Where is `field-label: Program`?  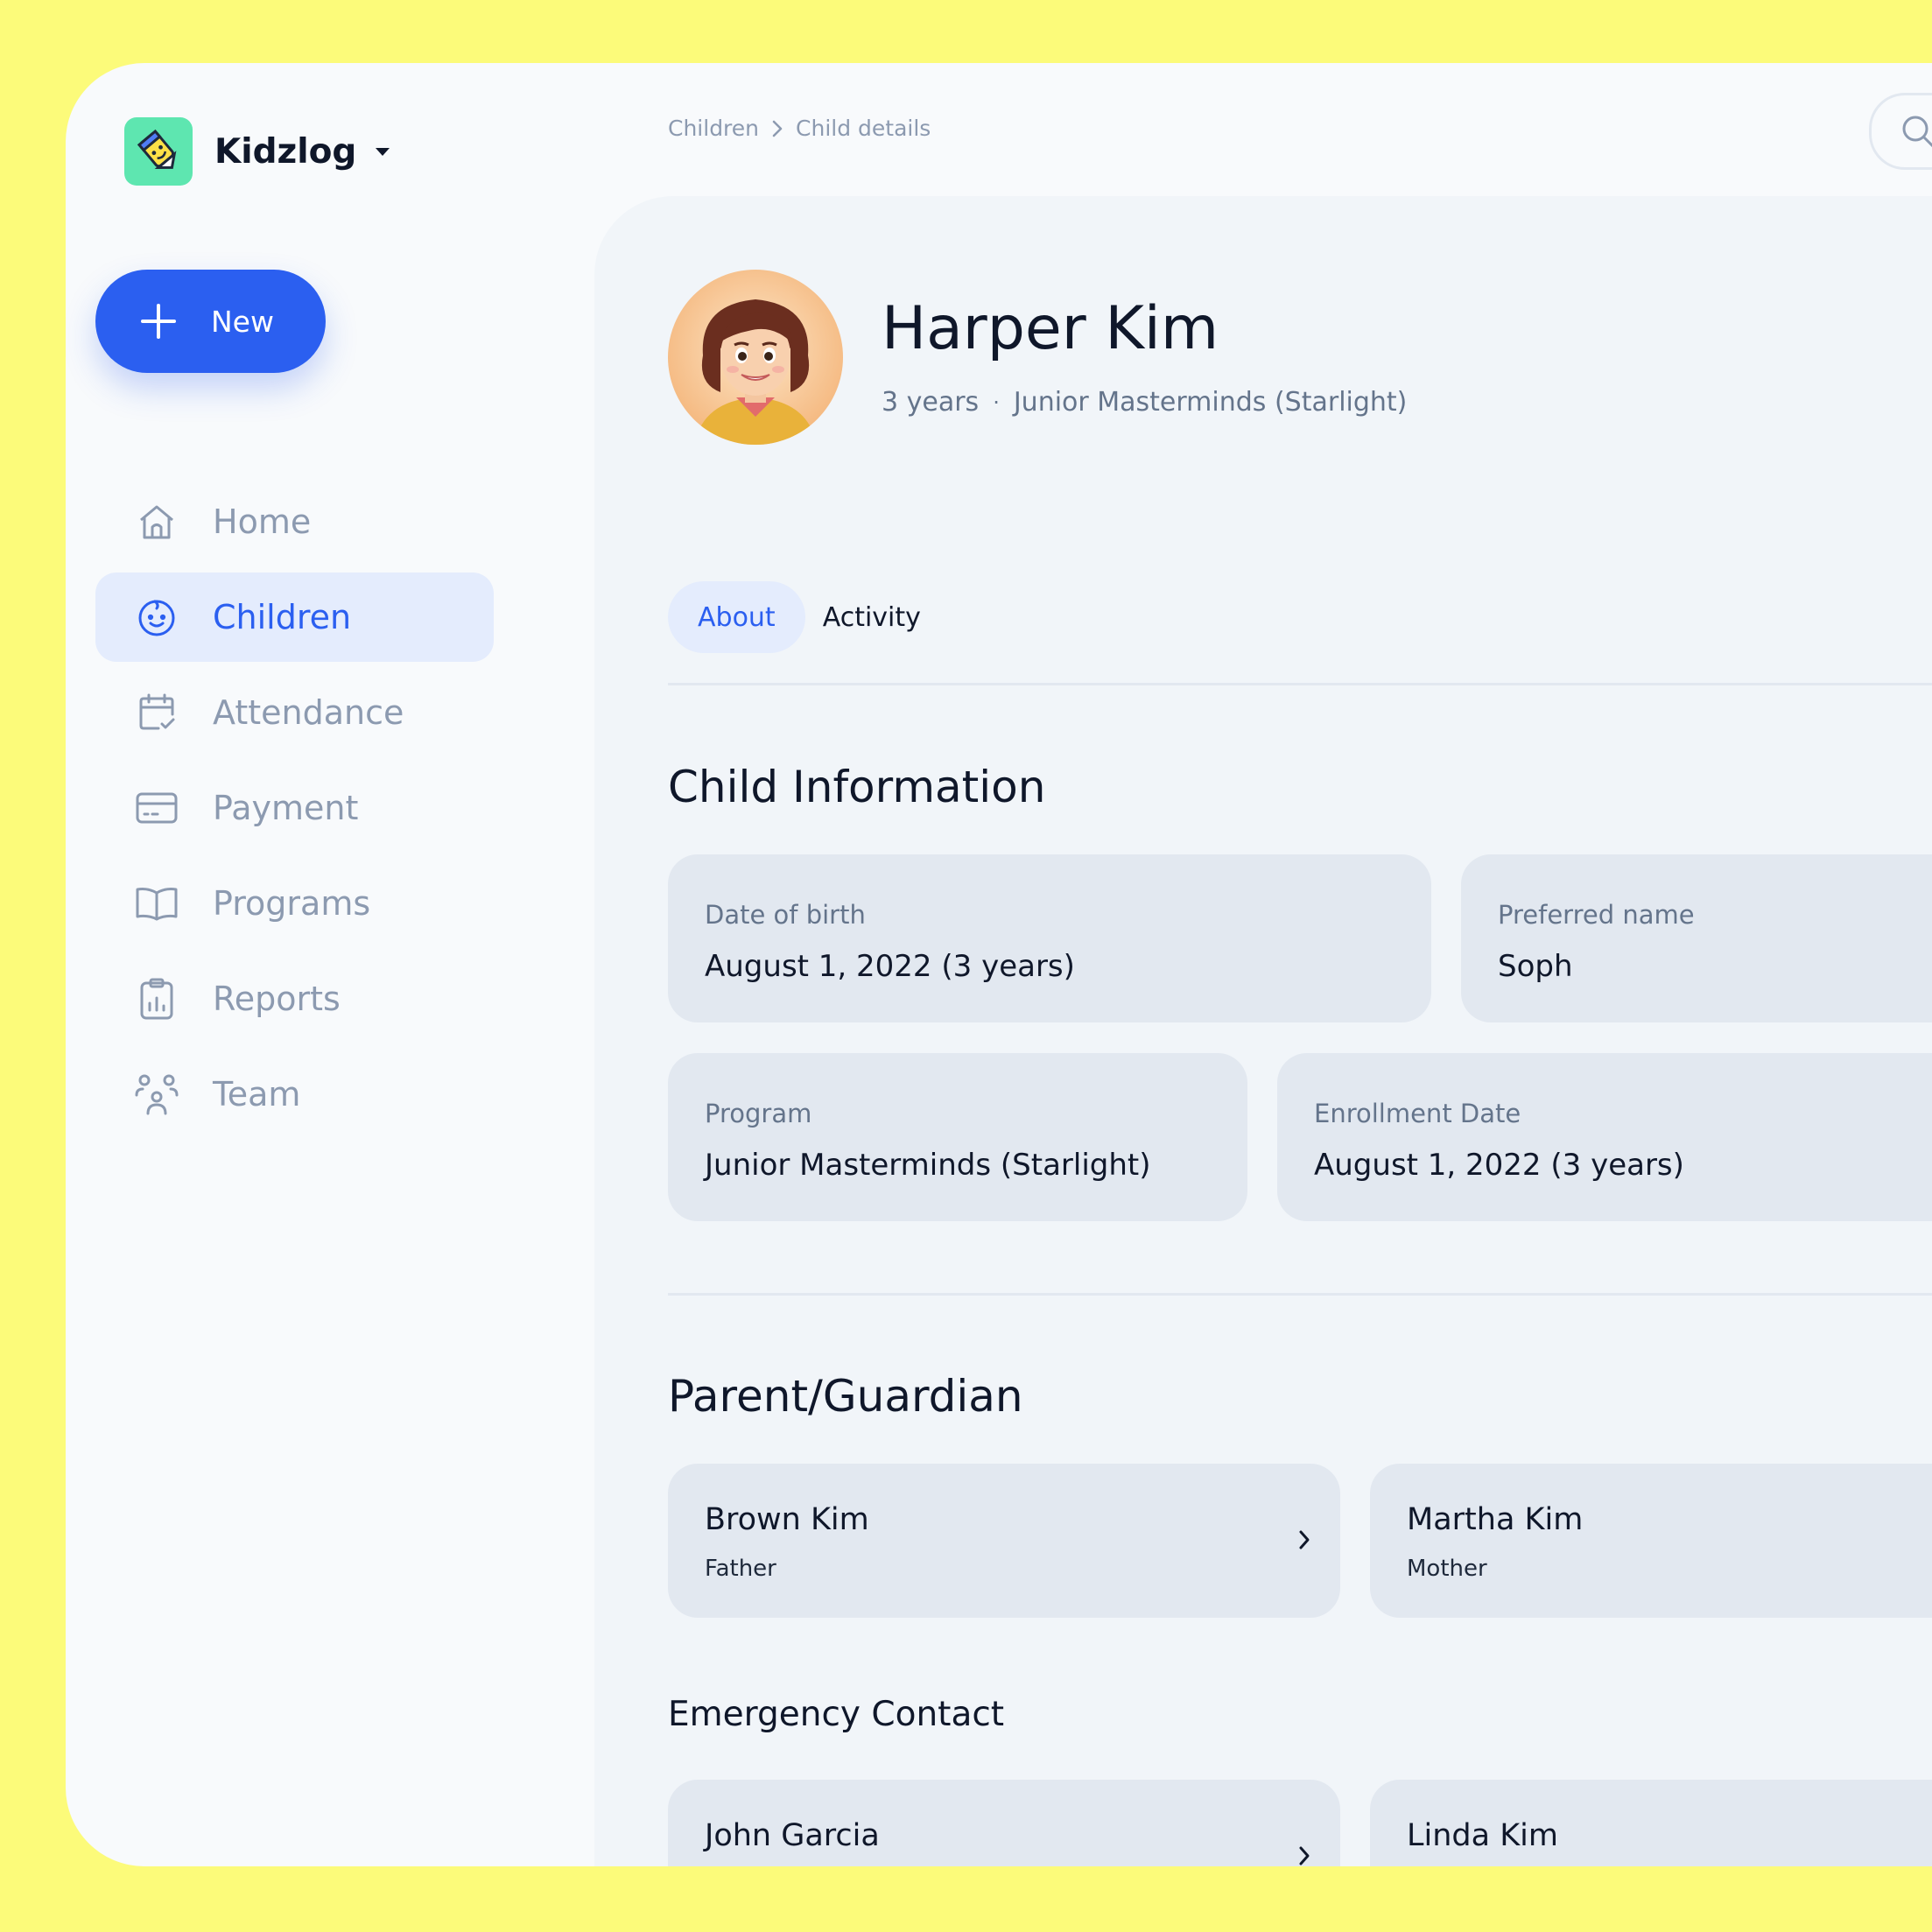 field-label: Program is located at coordinates (759, 1113).